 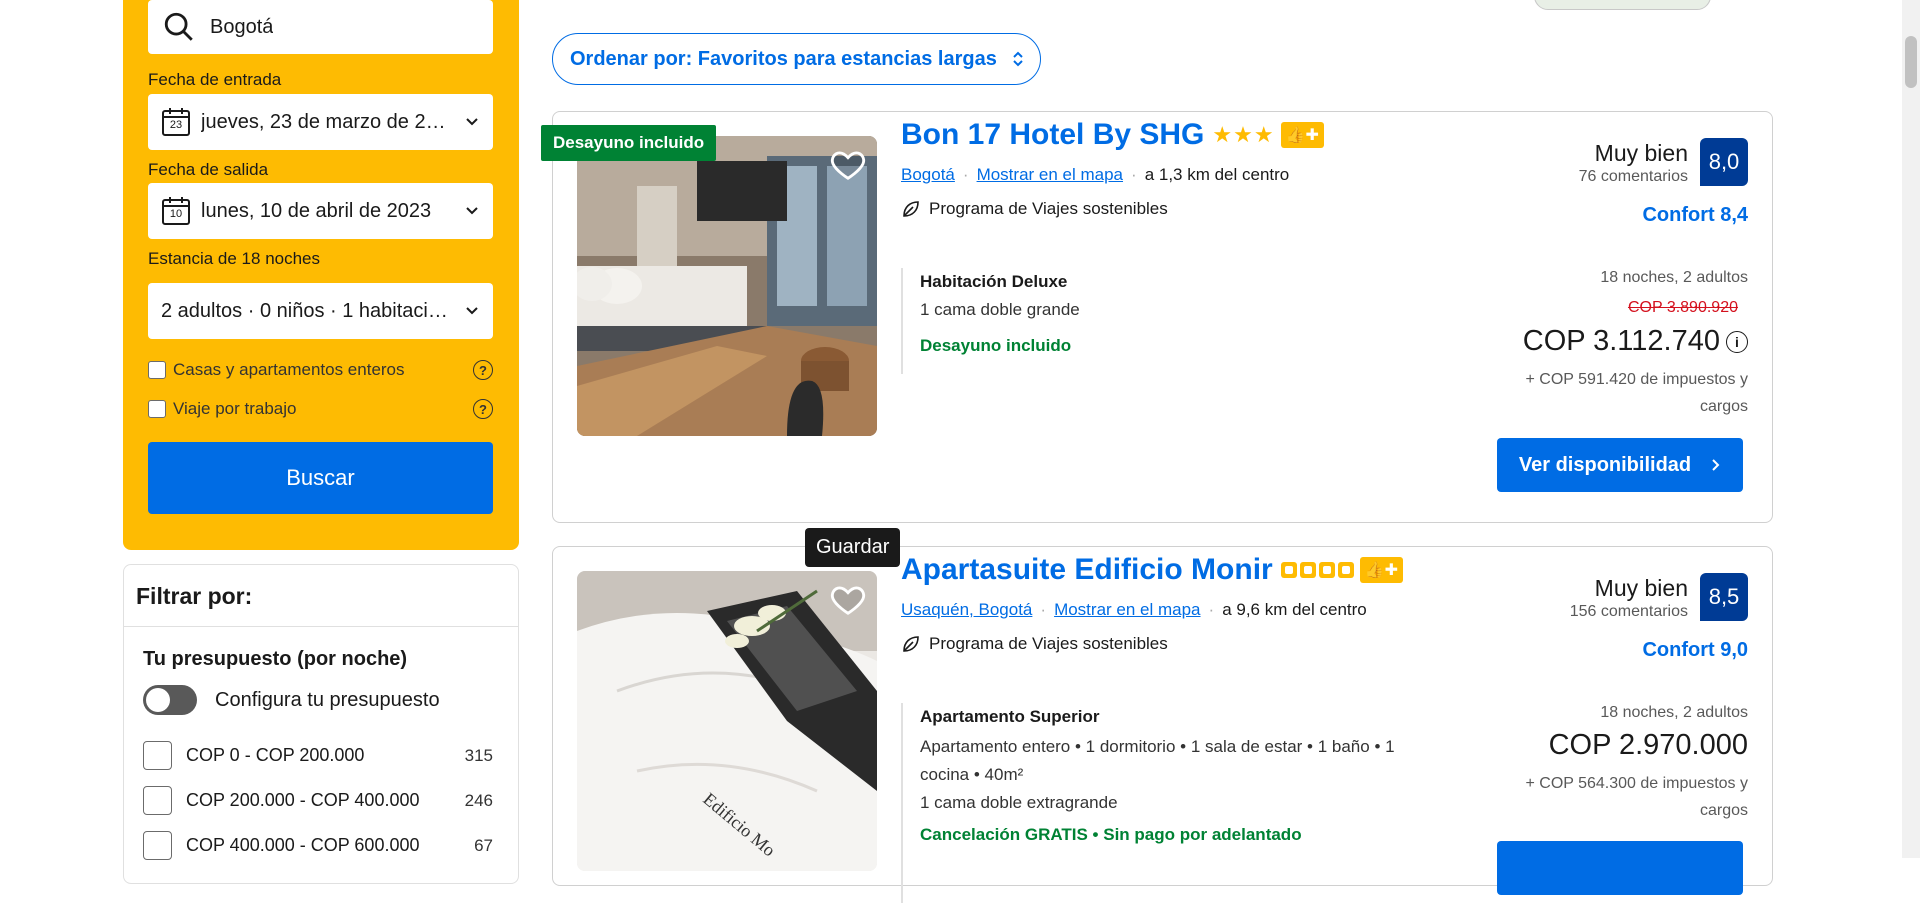 I want to click on scrollbar, so click(x=1911, y=429).